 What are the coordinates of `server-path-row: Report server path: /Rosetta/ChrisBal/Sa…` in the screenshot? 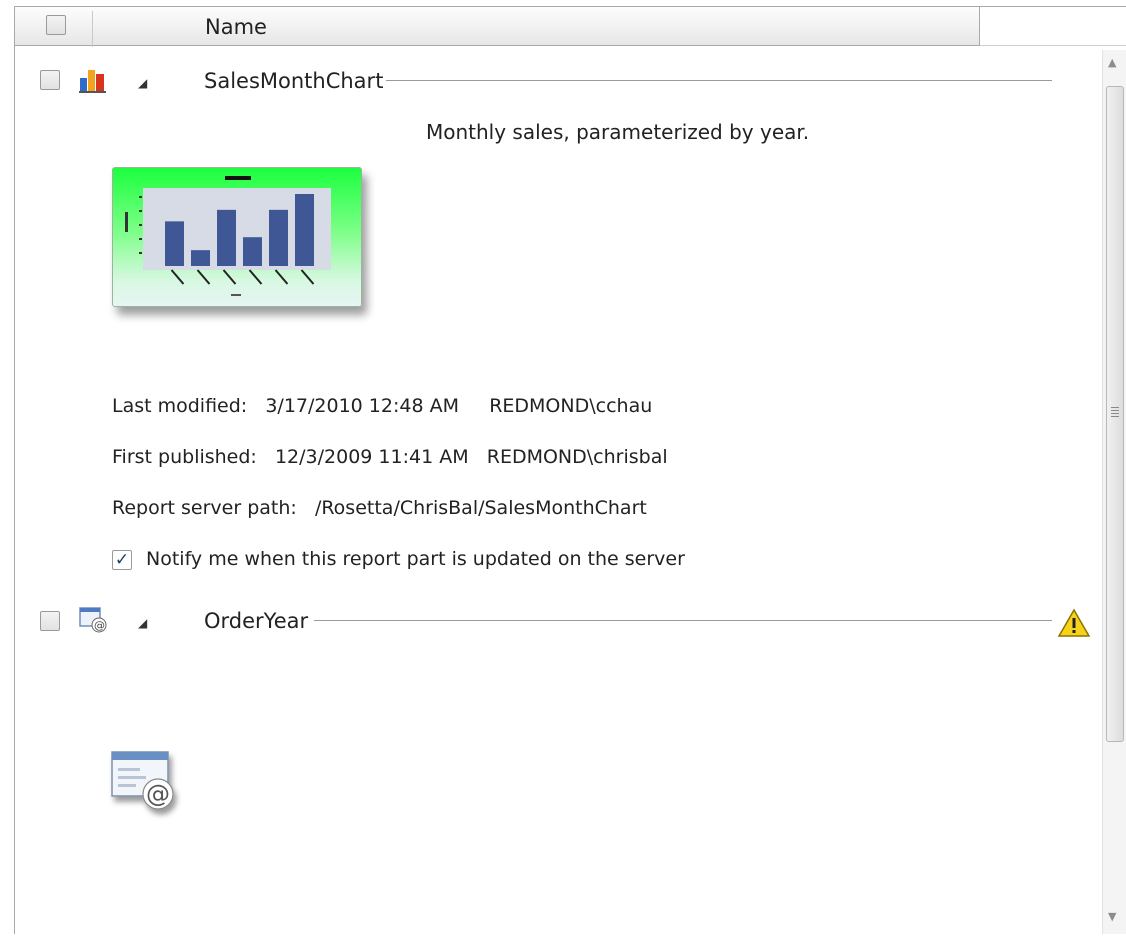 It's located at (379, 508).